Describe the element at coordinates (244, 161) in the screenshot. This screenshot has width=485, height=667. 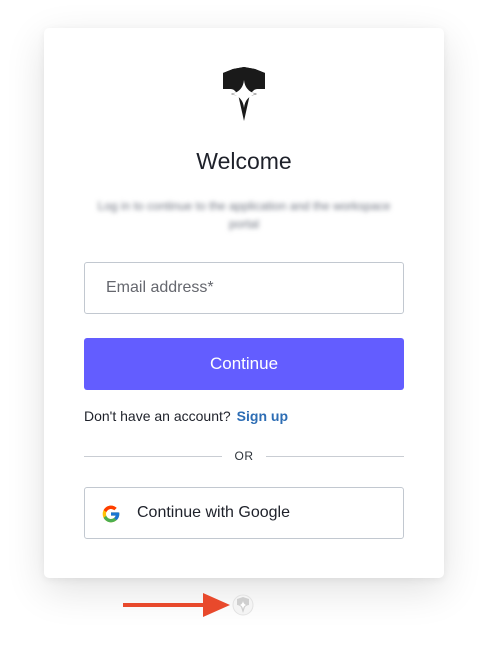
I see `page-title: Welcome` at that location.